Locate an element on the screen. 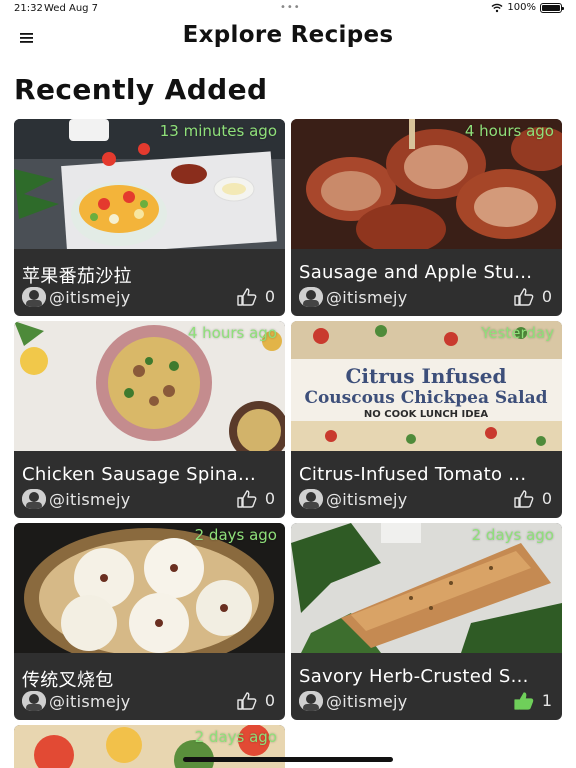  recipe-title: 苹果番茄沙拉 is located at coordinates (77, 276).